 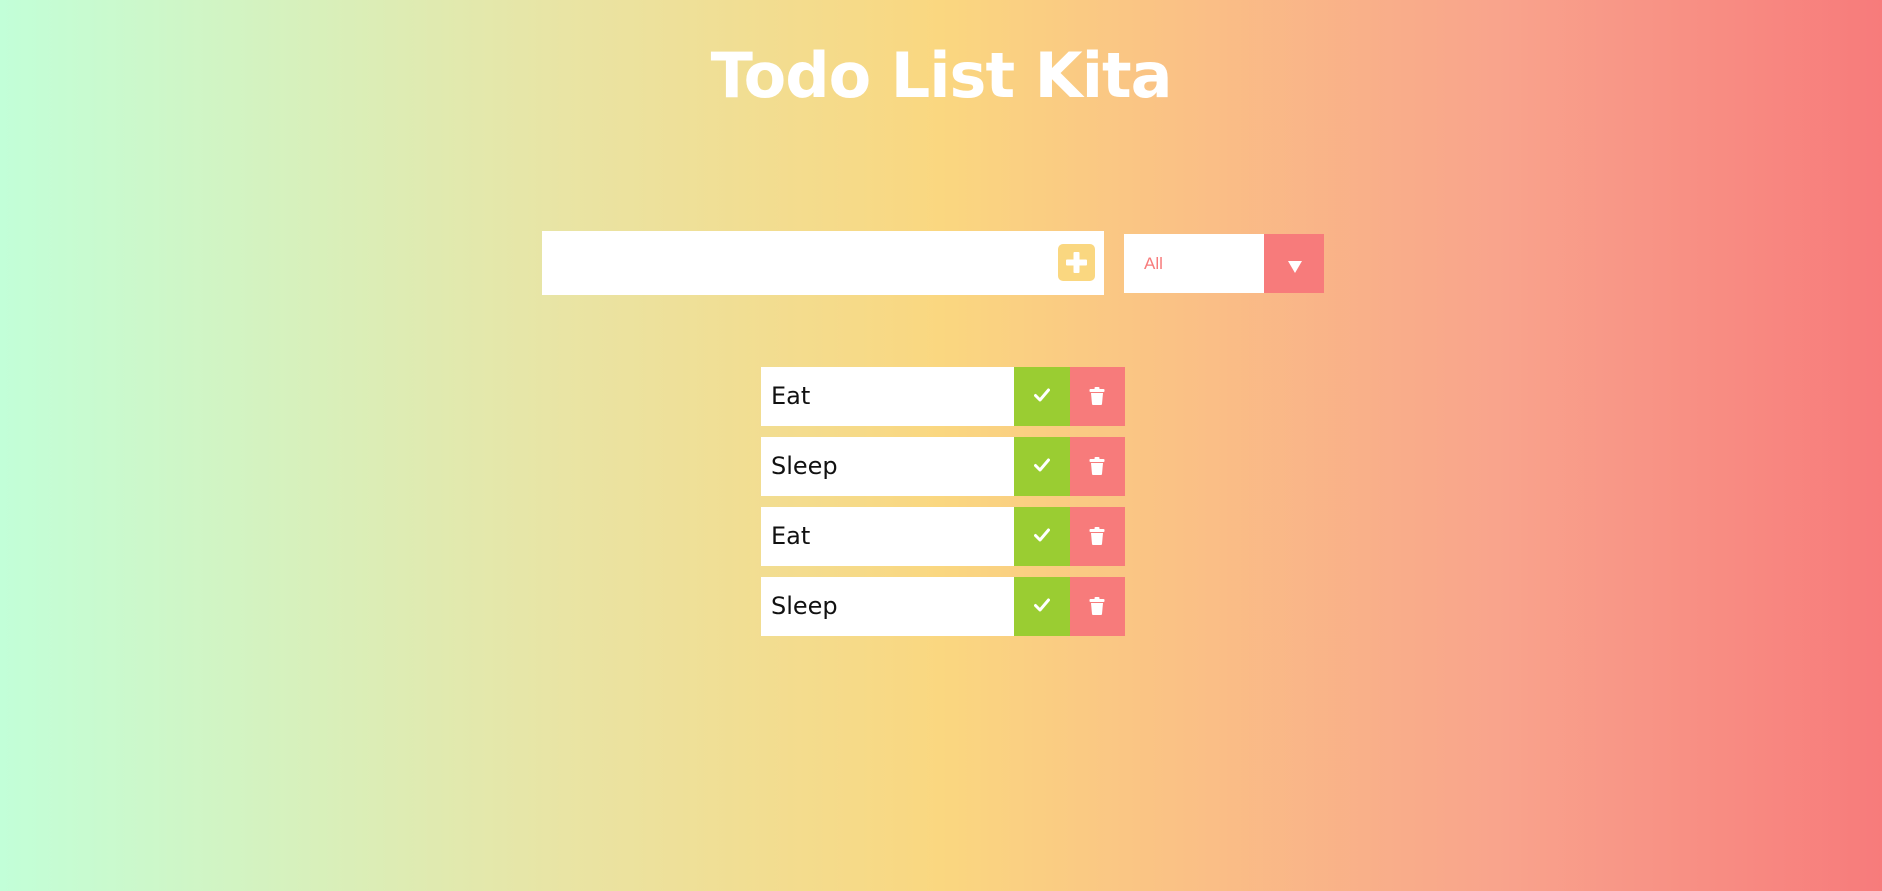 I want to click on page-title: Todo List Kita, so click(x=941, y=75).